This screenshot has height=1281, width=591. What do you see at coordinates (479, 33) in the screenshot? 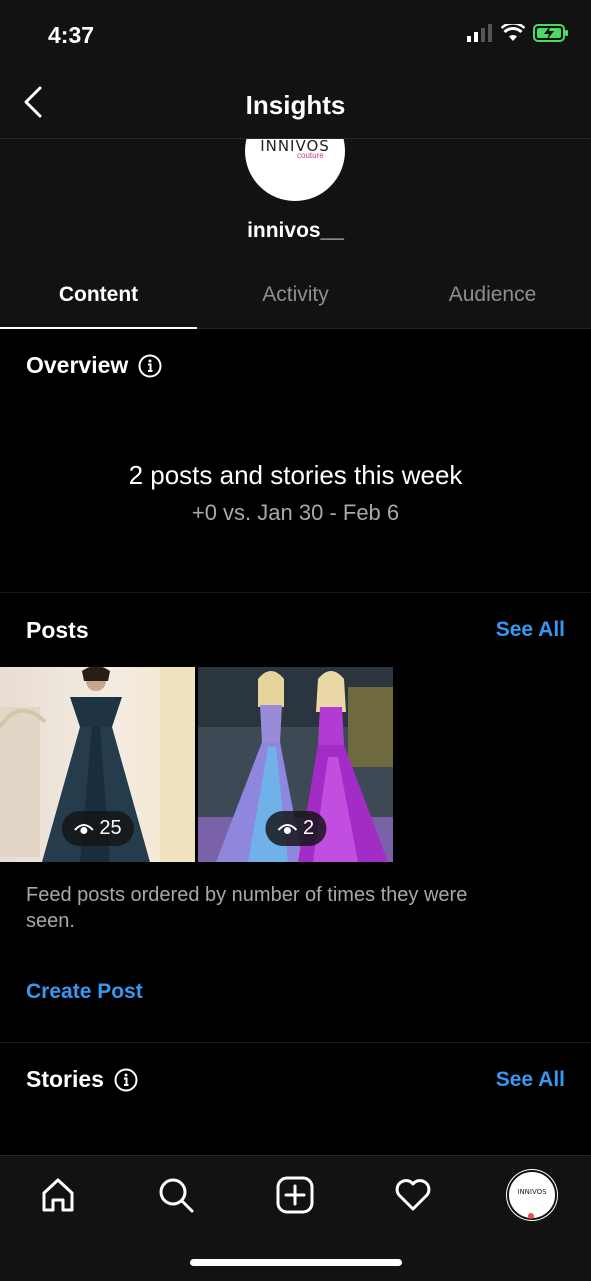
I see `signal-icon` at bounding box center [479, 33].